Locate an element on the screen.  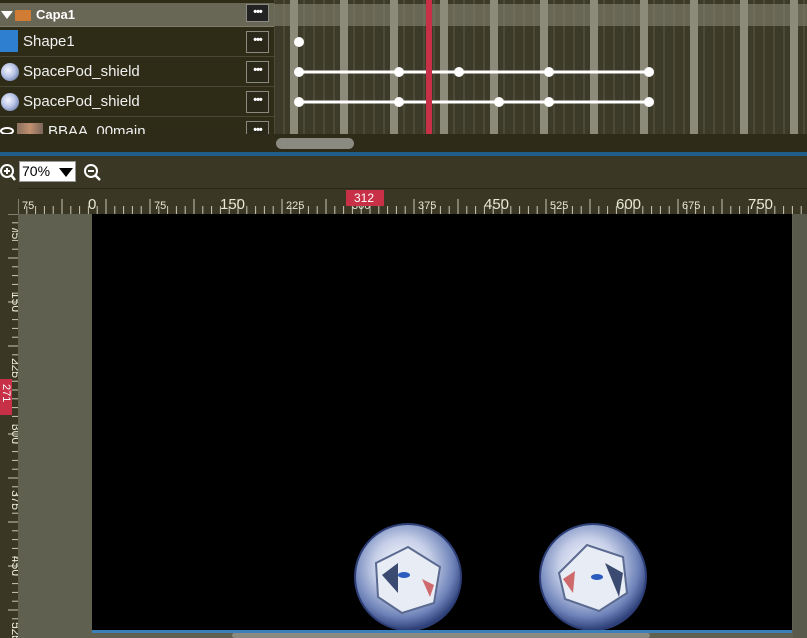
eye-icon is located at coordinates (7, 130).